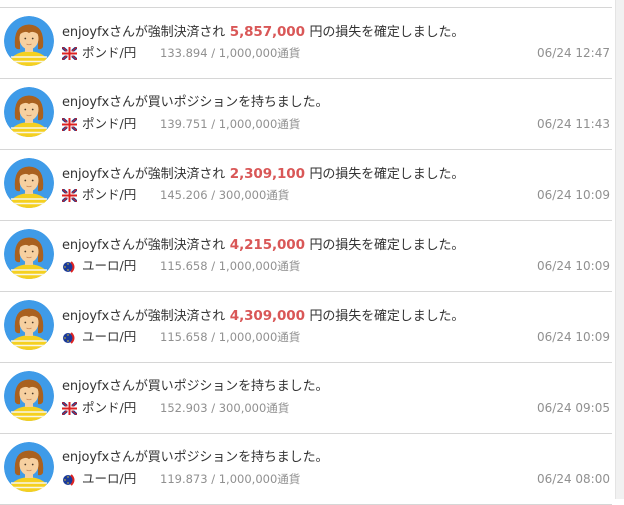  What do you see at coordinates (336, 408) in the screenshot?
I see `trade-meta: ポンド/円 152.903 / 300,000通貨 06/24 09:05` at bounding box center [336, 408].